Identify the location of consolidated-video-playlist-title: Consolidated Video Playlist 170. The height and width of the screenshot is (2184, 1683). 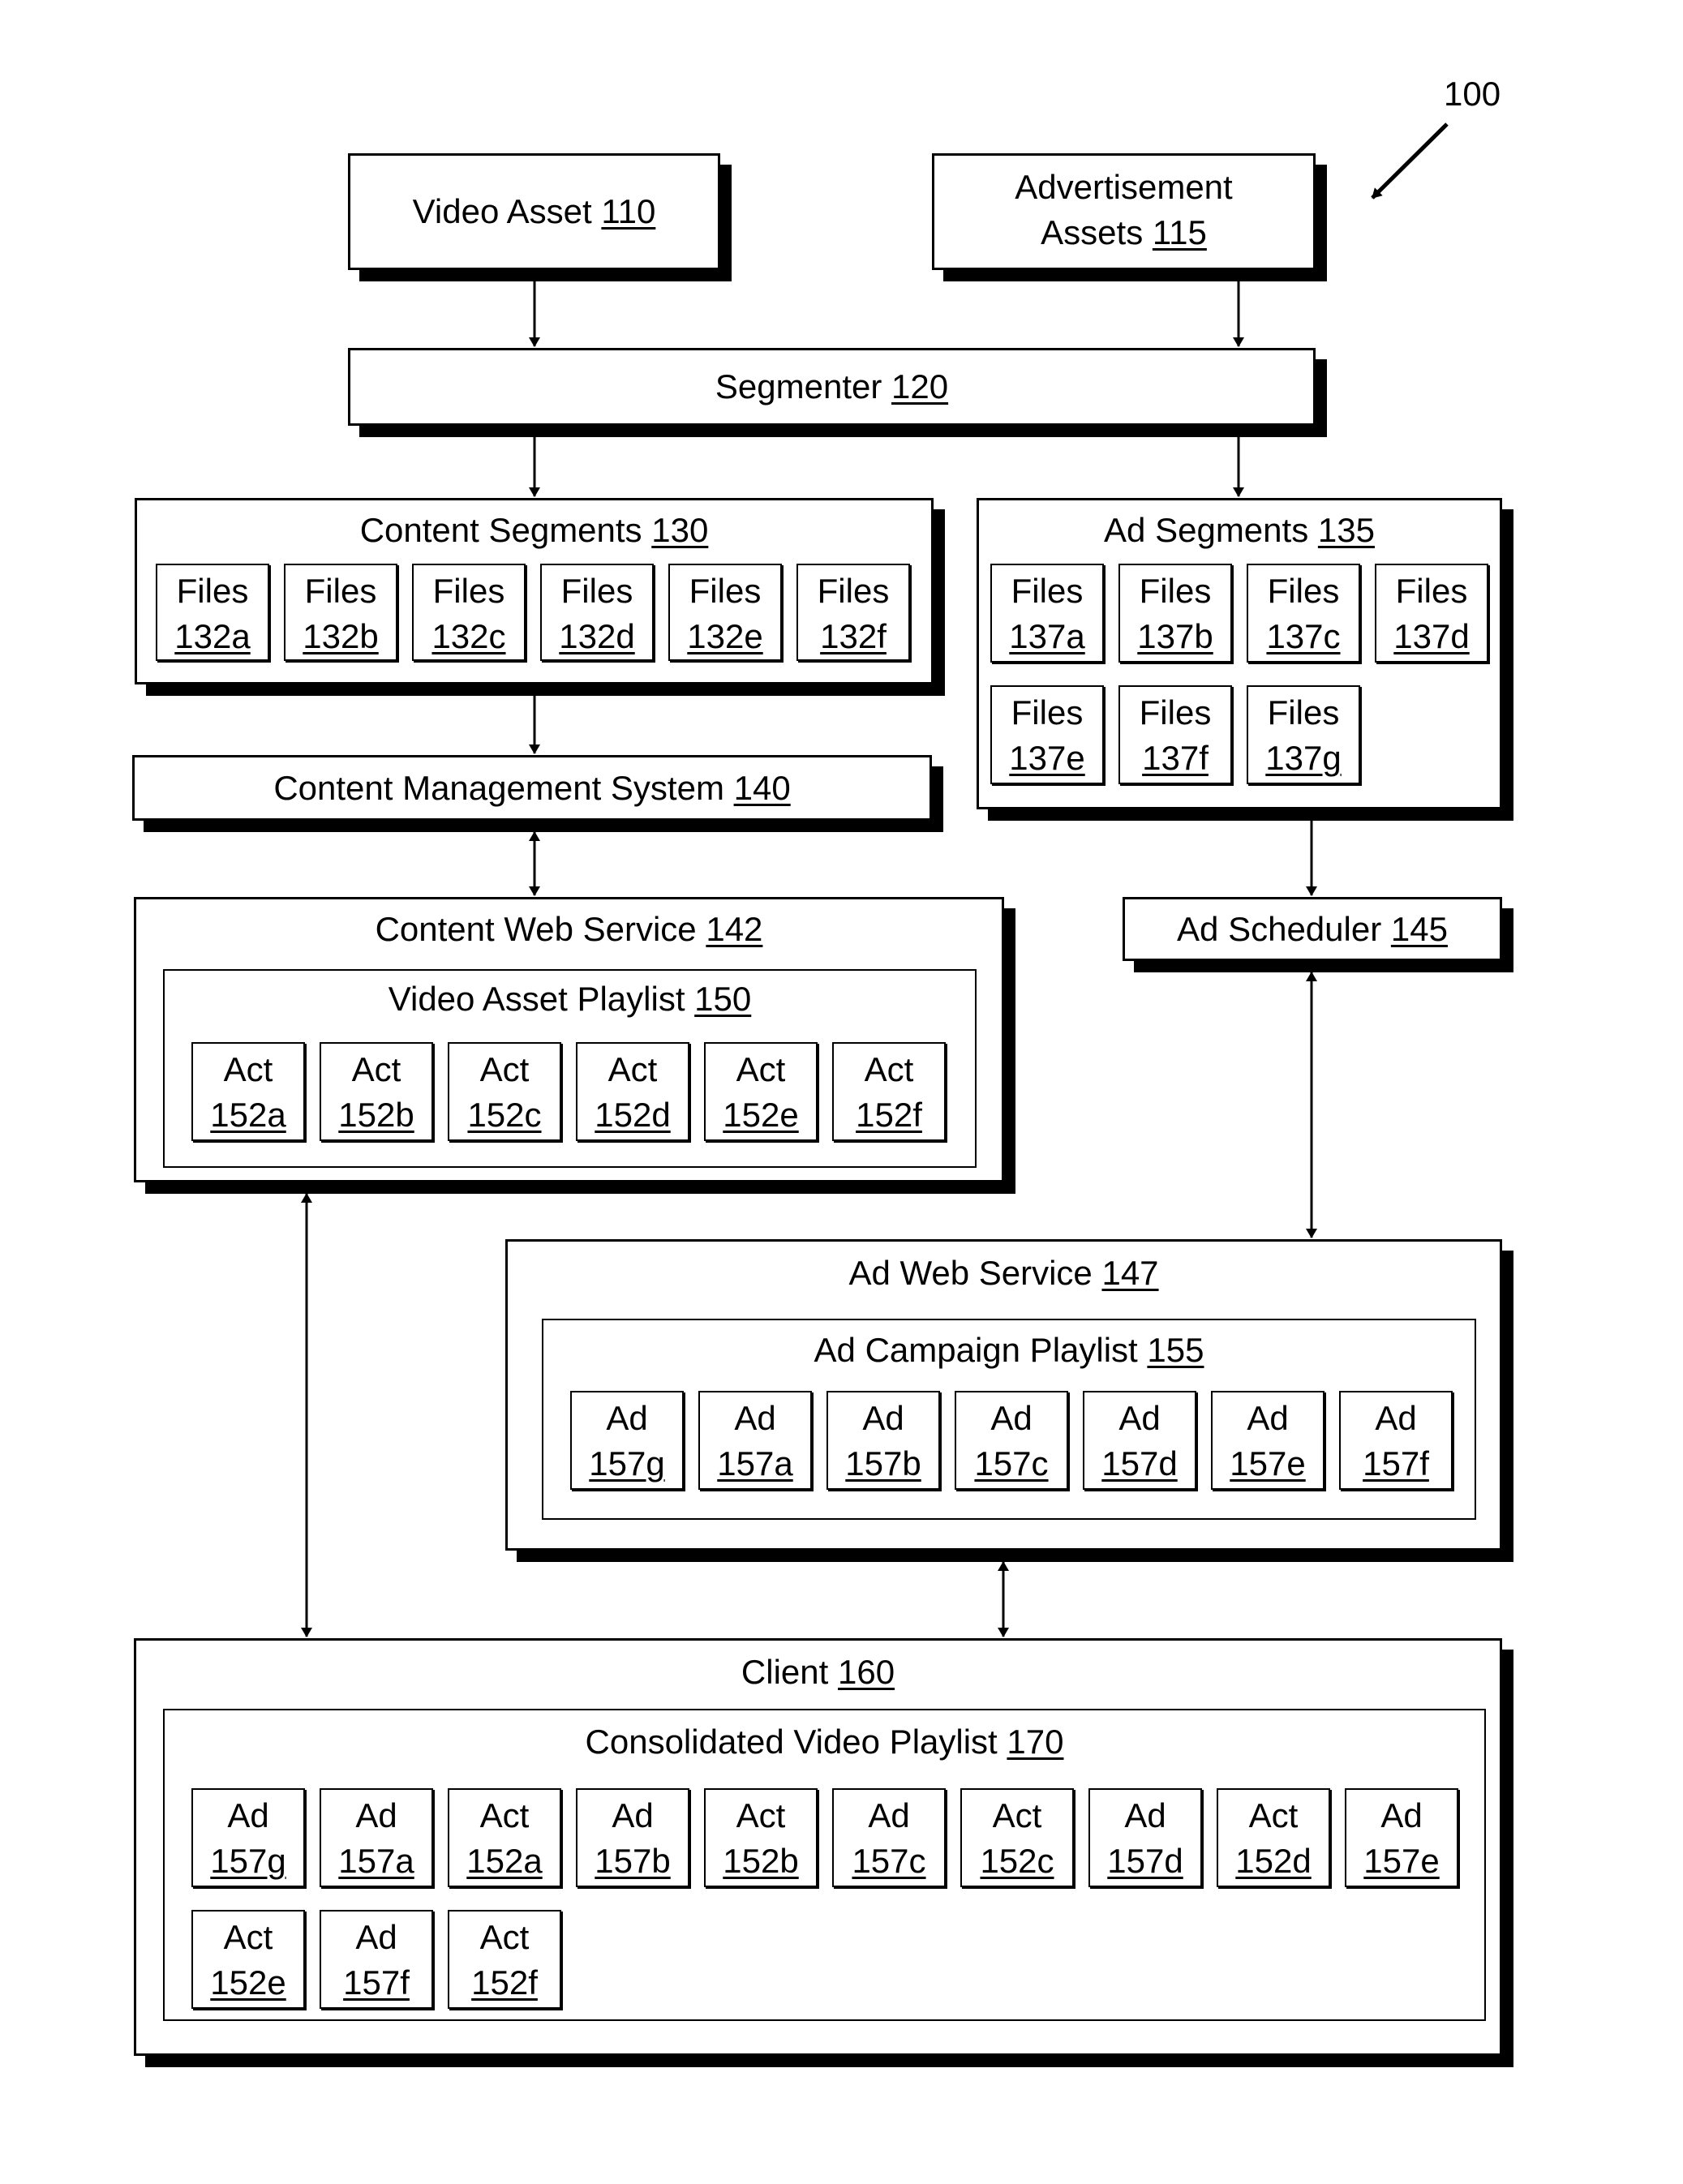
(824, 1742).